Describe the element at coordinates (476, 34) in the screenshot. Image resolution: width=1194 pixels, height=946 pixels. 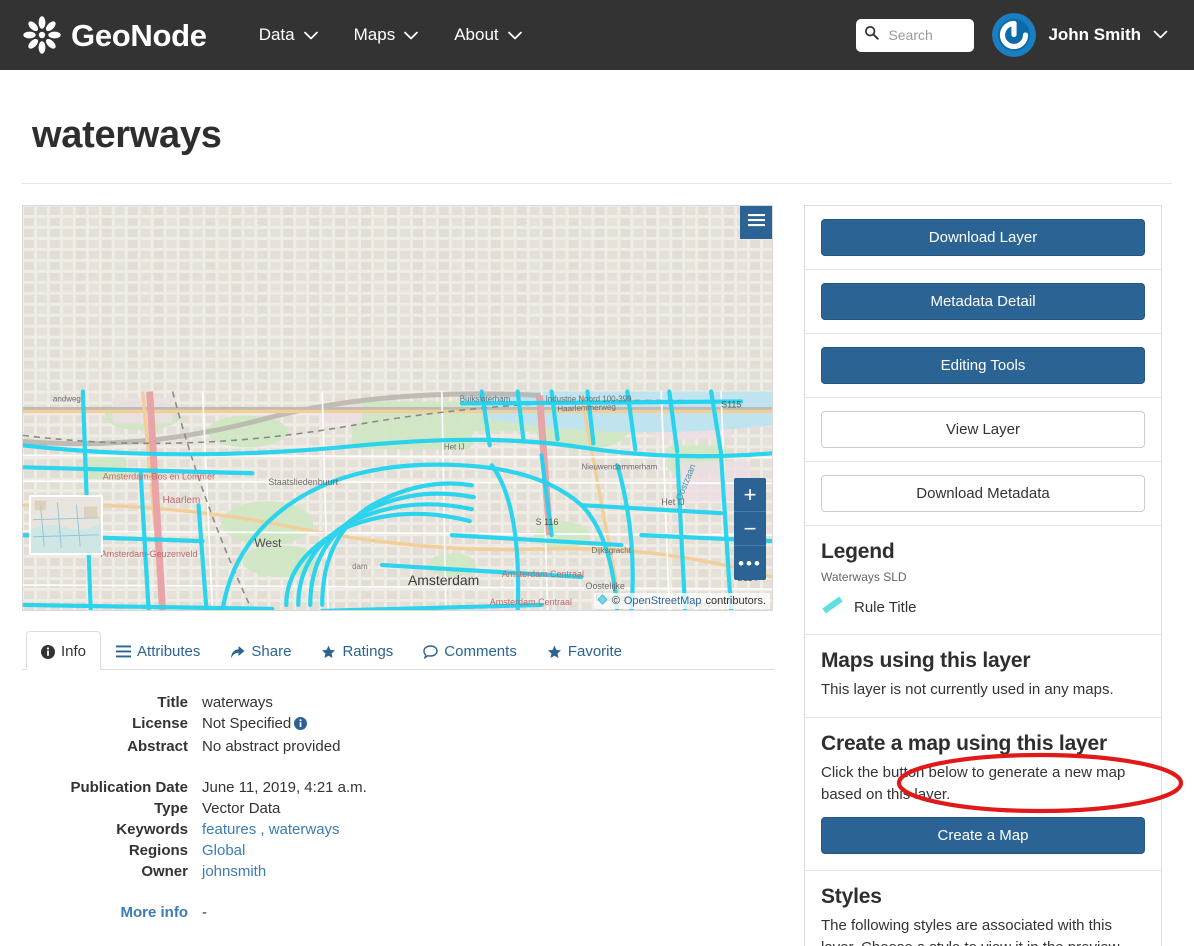
I see `nav-item-label: About` at that location.